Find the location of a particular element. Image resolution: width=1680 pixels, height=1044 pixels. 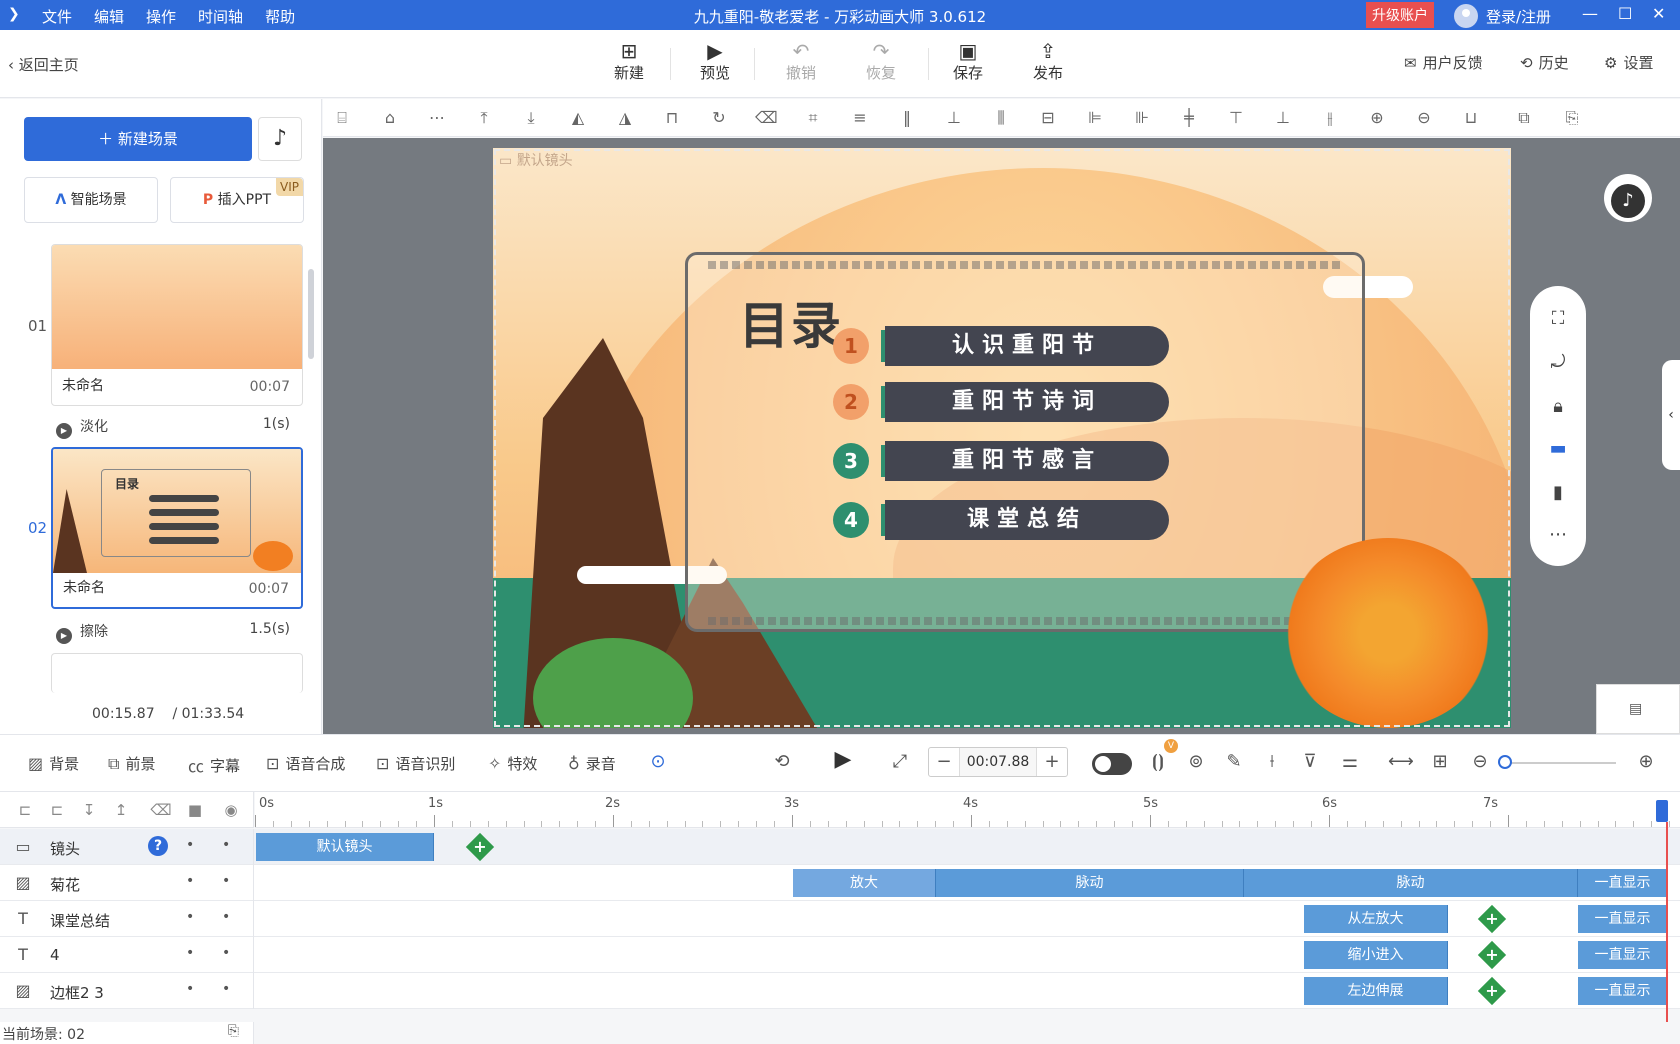

history-button: ⟲ 历史 is located at coordinates (1544, 62).